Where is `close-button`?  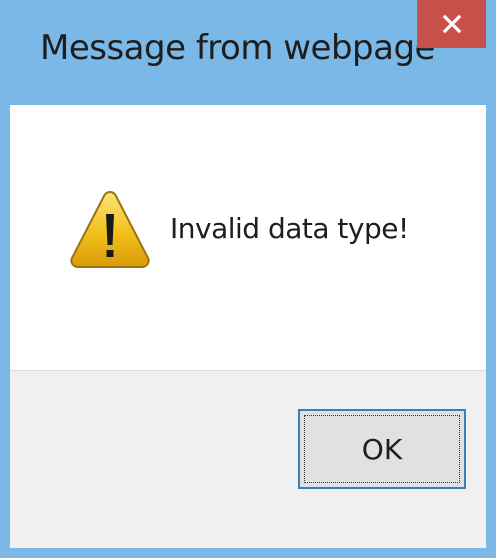 close-button is located at coordinates (451, 24).